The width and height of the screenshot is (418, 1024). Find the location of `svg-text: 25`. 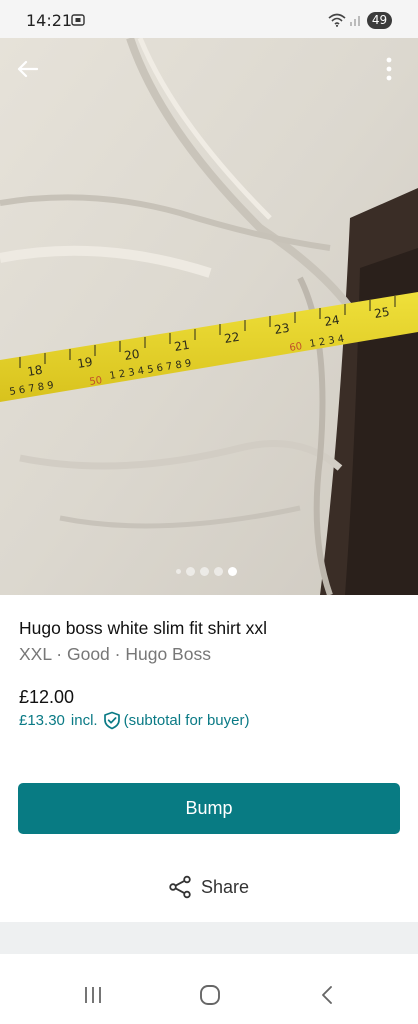

svg-text: 25 is located at coordinates (381, 313).